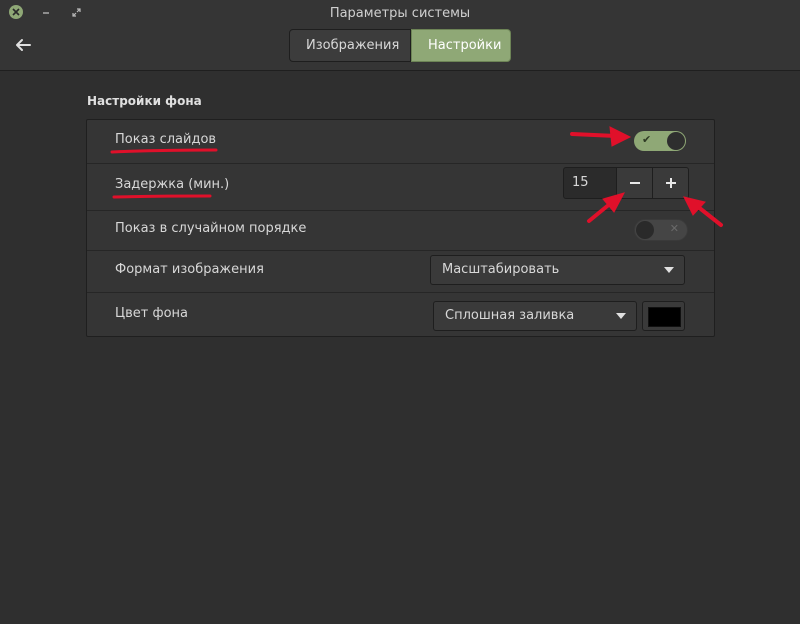  What do you see at coordinates (400, 187) in the screenshot?
I see `row-delay: Задержка (мин.) 15` at bounding box center [400, 187].